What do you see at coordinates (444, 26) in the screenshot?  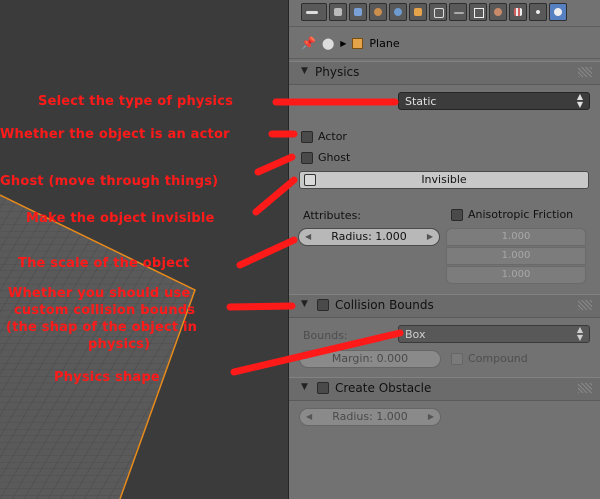 I see `toolbar-separator` at bounding box center [444, 26].